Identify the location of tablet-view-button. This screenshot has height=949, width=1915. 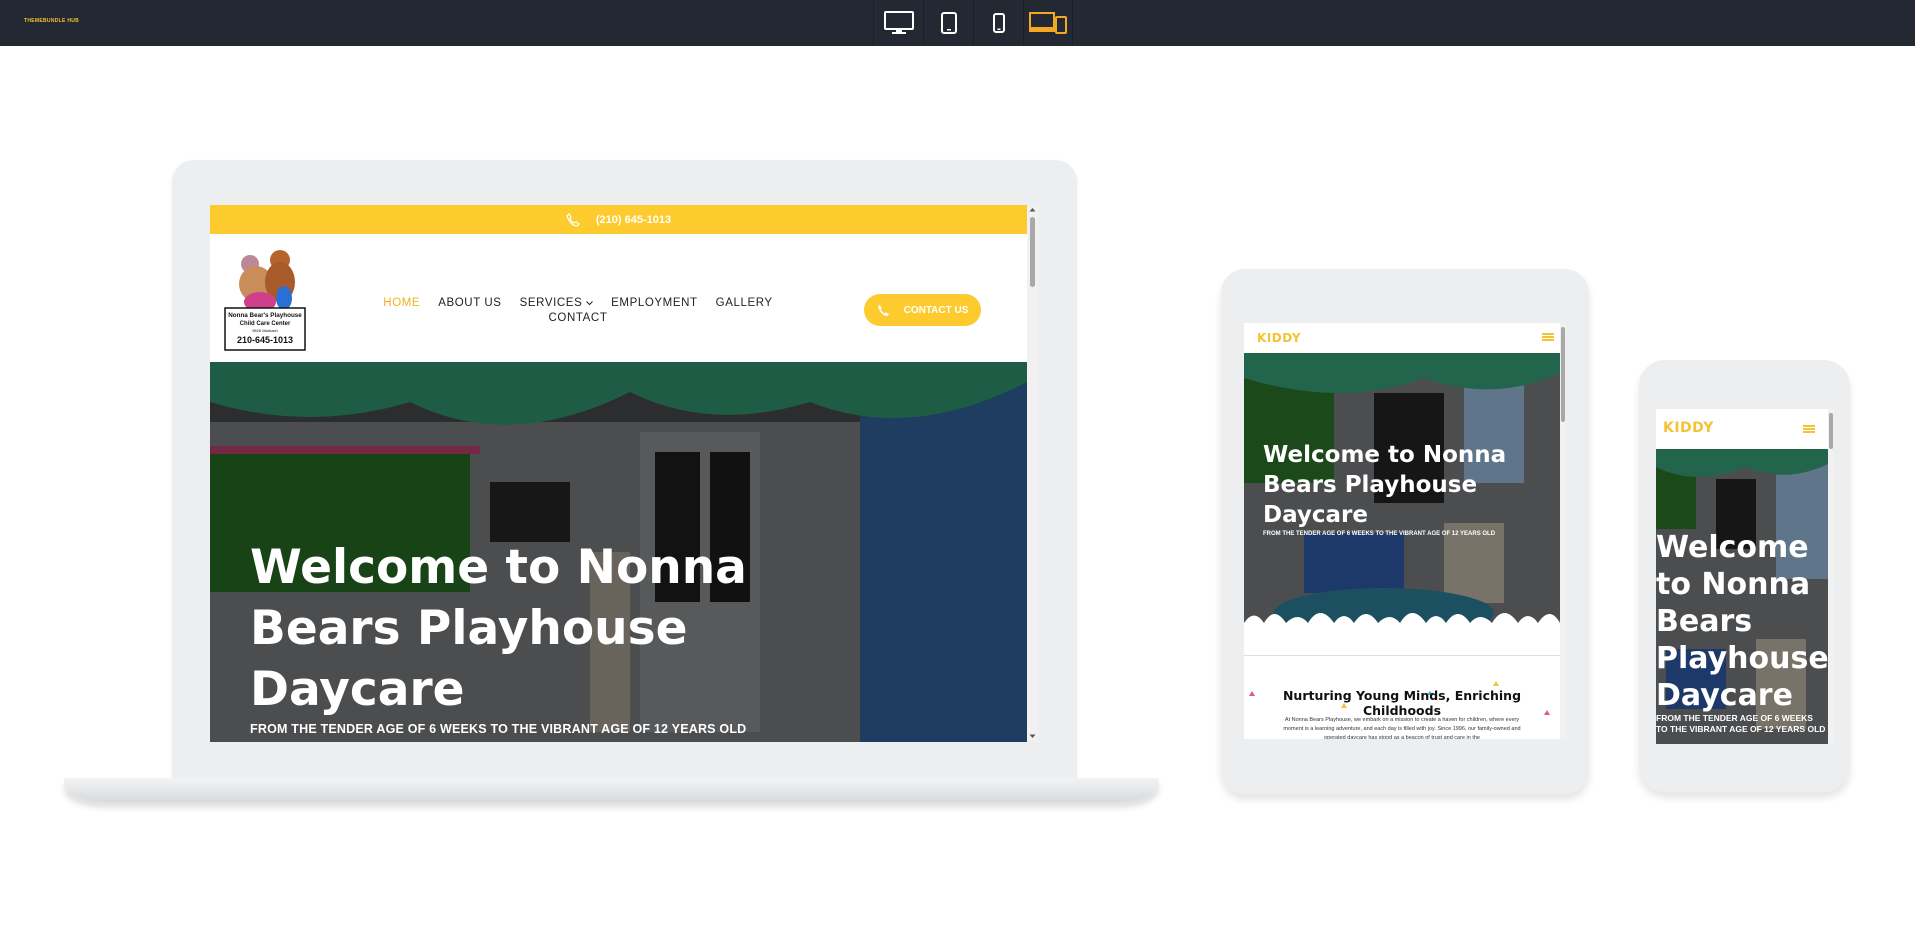
(948, 23).